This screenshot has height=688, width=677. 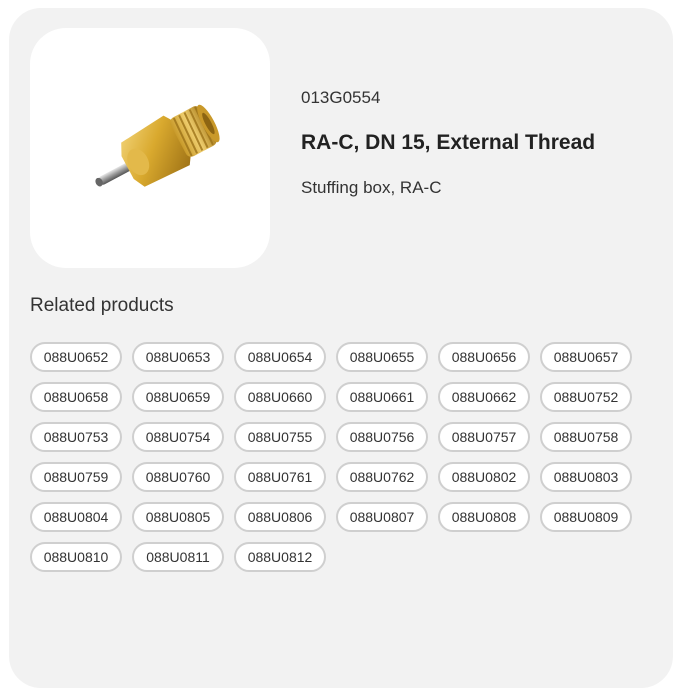 I want to click on product-subtitle: Stuffing box, RA-C, so click(x=371, y=187).